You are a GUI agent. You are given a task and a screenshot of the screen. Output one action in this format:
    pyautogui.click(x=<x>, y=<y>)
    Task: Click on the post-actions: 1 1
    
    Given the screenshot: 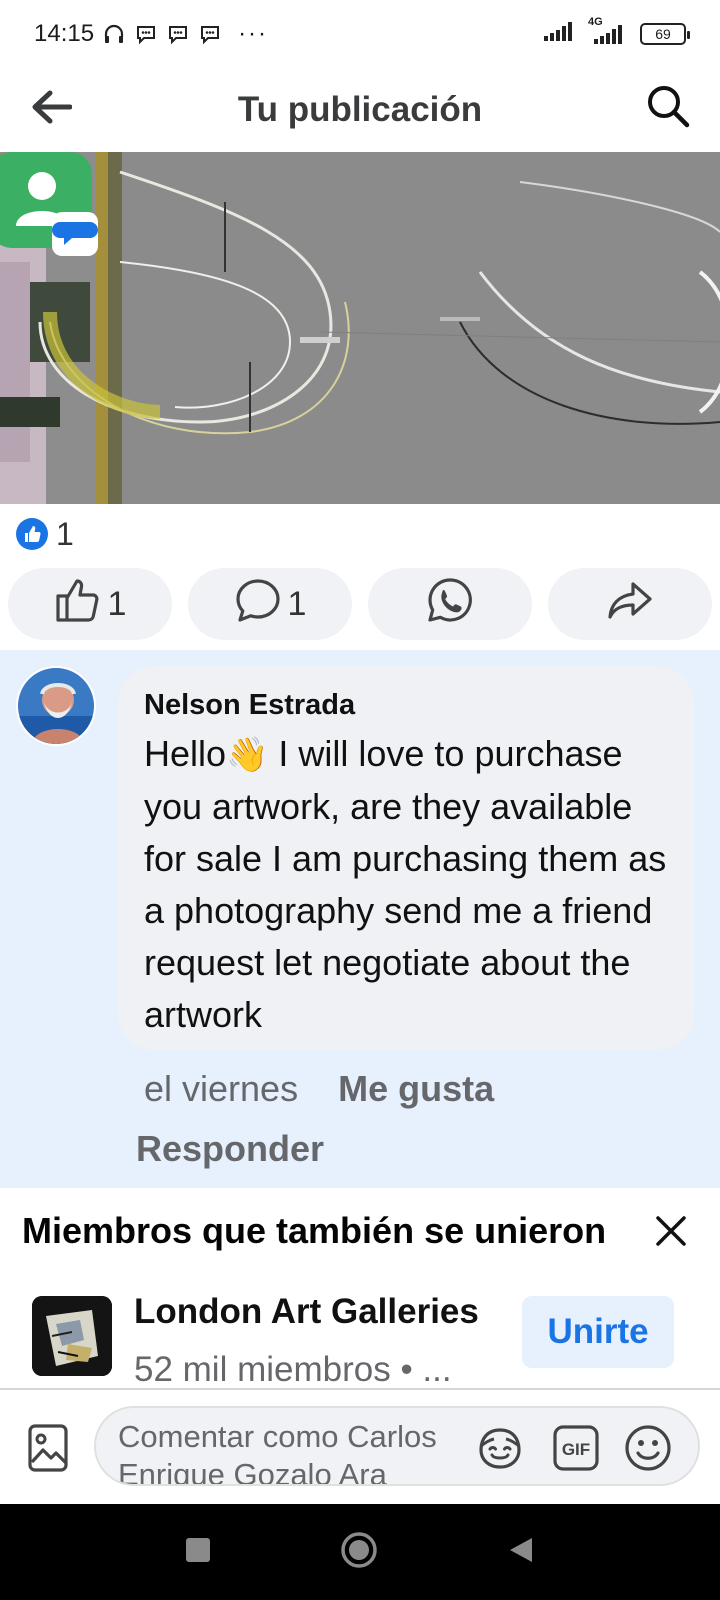 What is the action you would take?
    pyautogui.click(x=360, y=604)
    